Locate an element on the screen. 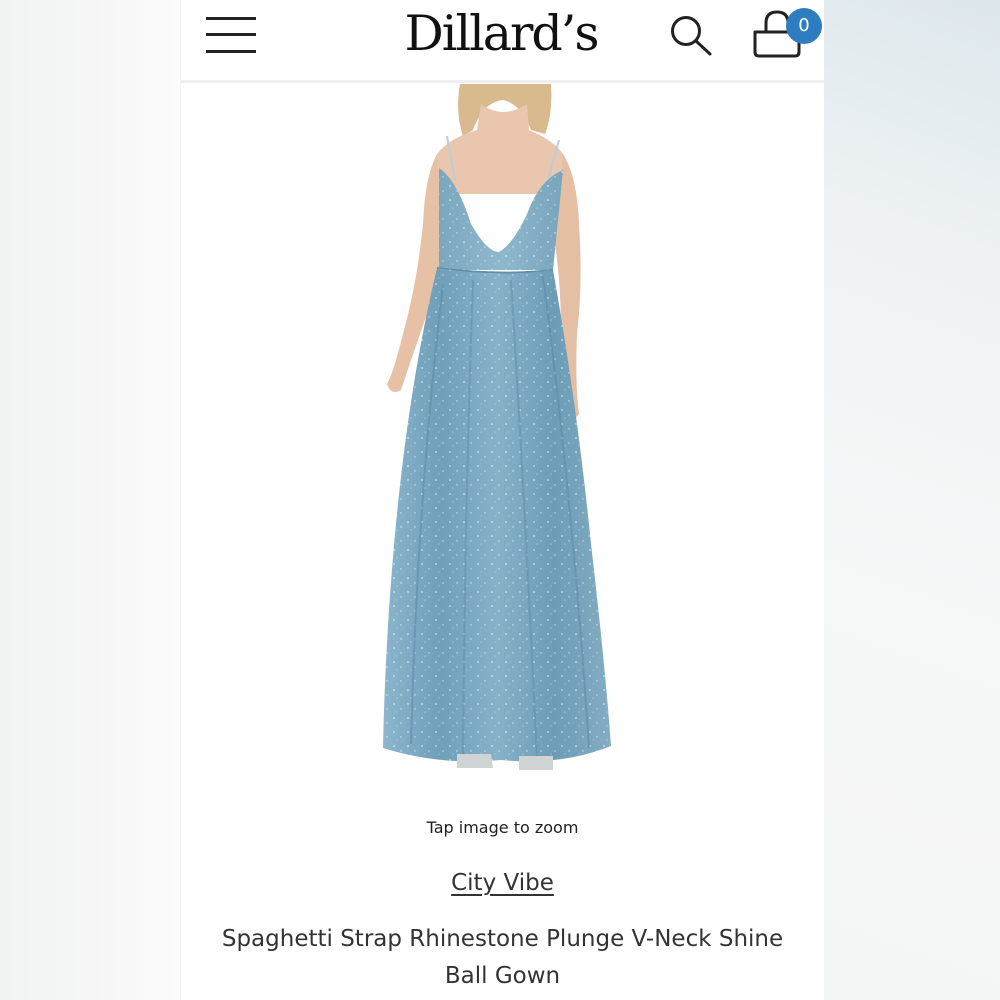 The image size is (1000, 1000). search-button is located at coordinates (691, 36).